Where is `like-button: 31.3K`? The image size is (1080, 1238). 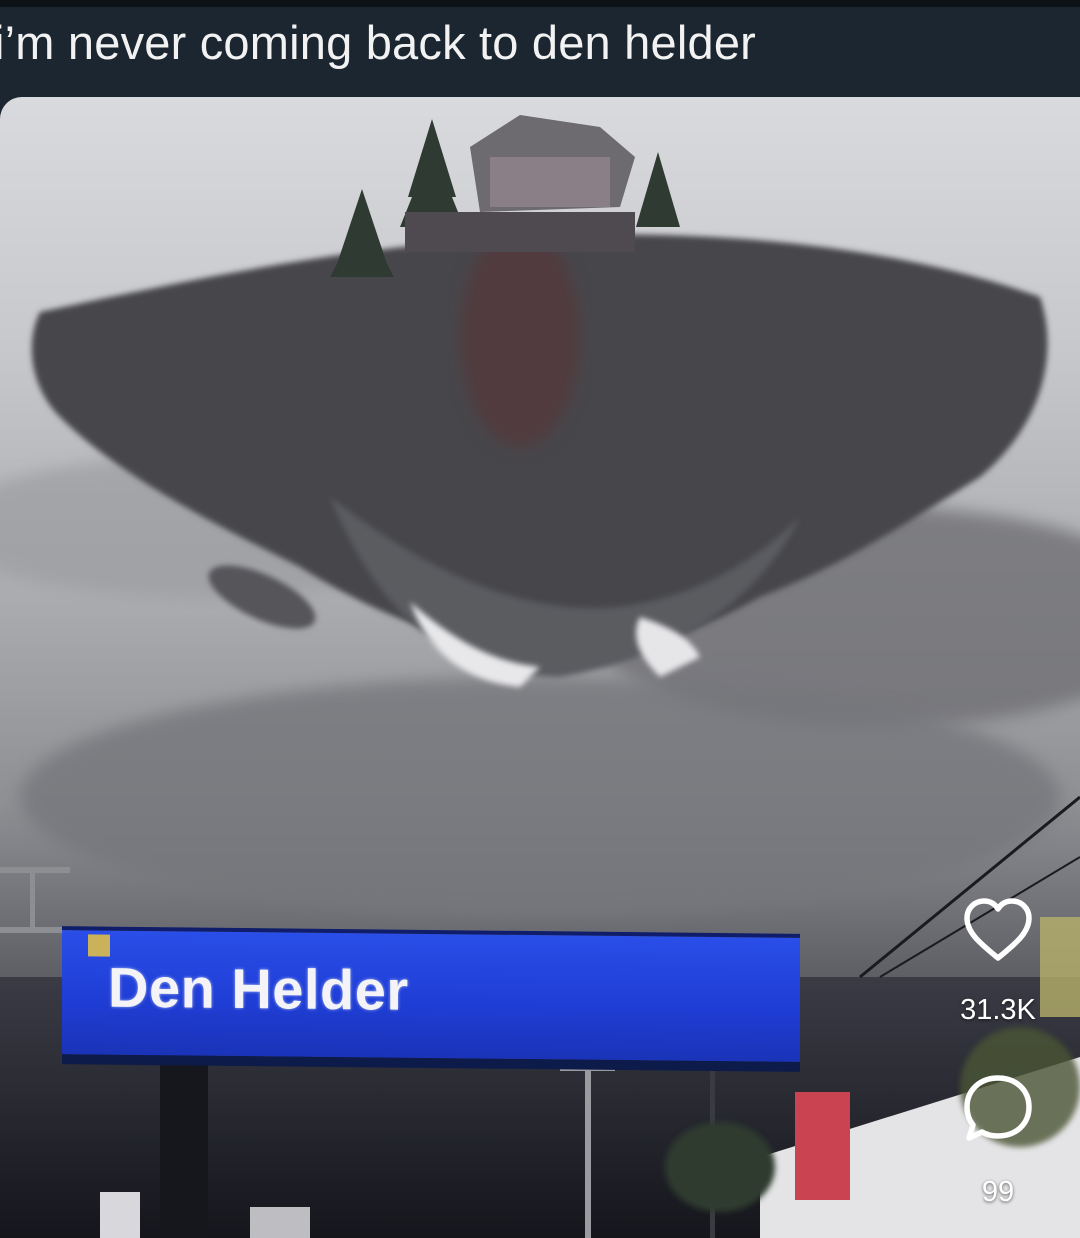
like-button: 31.3K is located at coordinates (998, 961).